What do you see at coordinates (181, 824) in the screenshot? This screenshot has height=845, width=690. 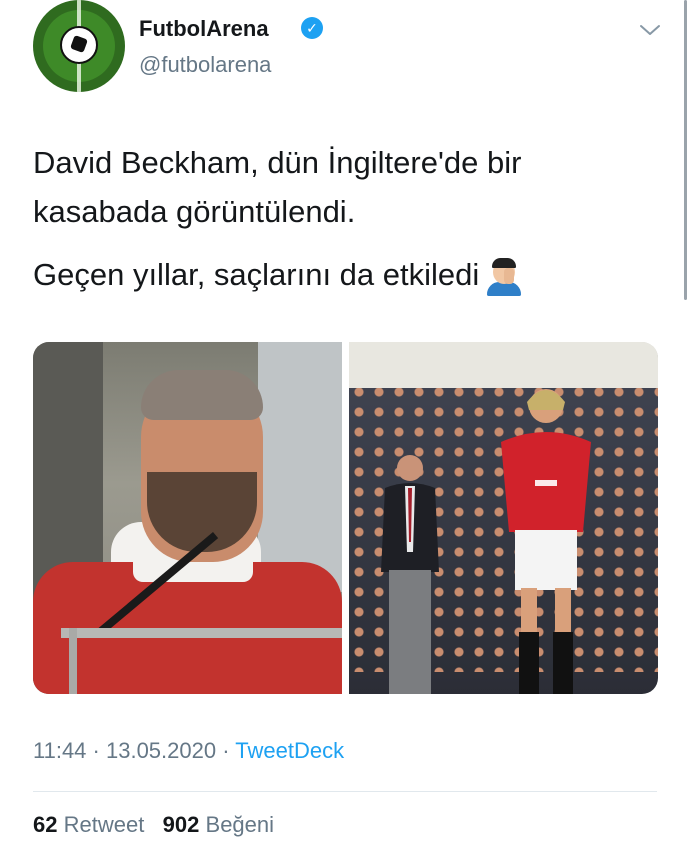 I see `likes-count: 902` at bounding box center [181, 824].